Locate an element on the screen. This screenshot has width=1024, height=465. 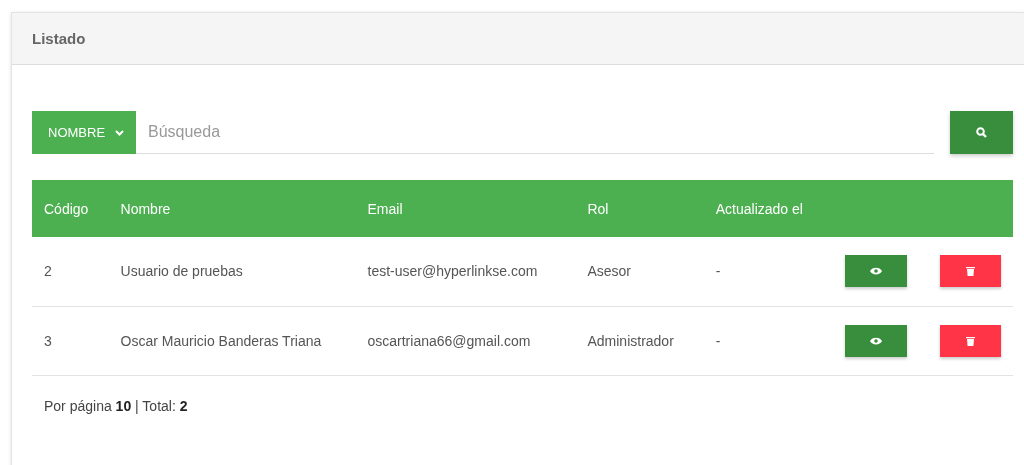
column-header: Código is located at coordinates (70, 208).